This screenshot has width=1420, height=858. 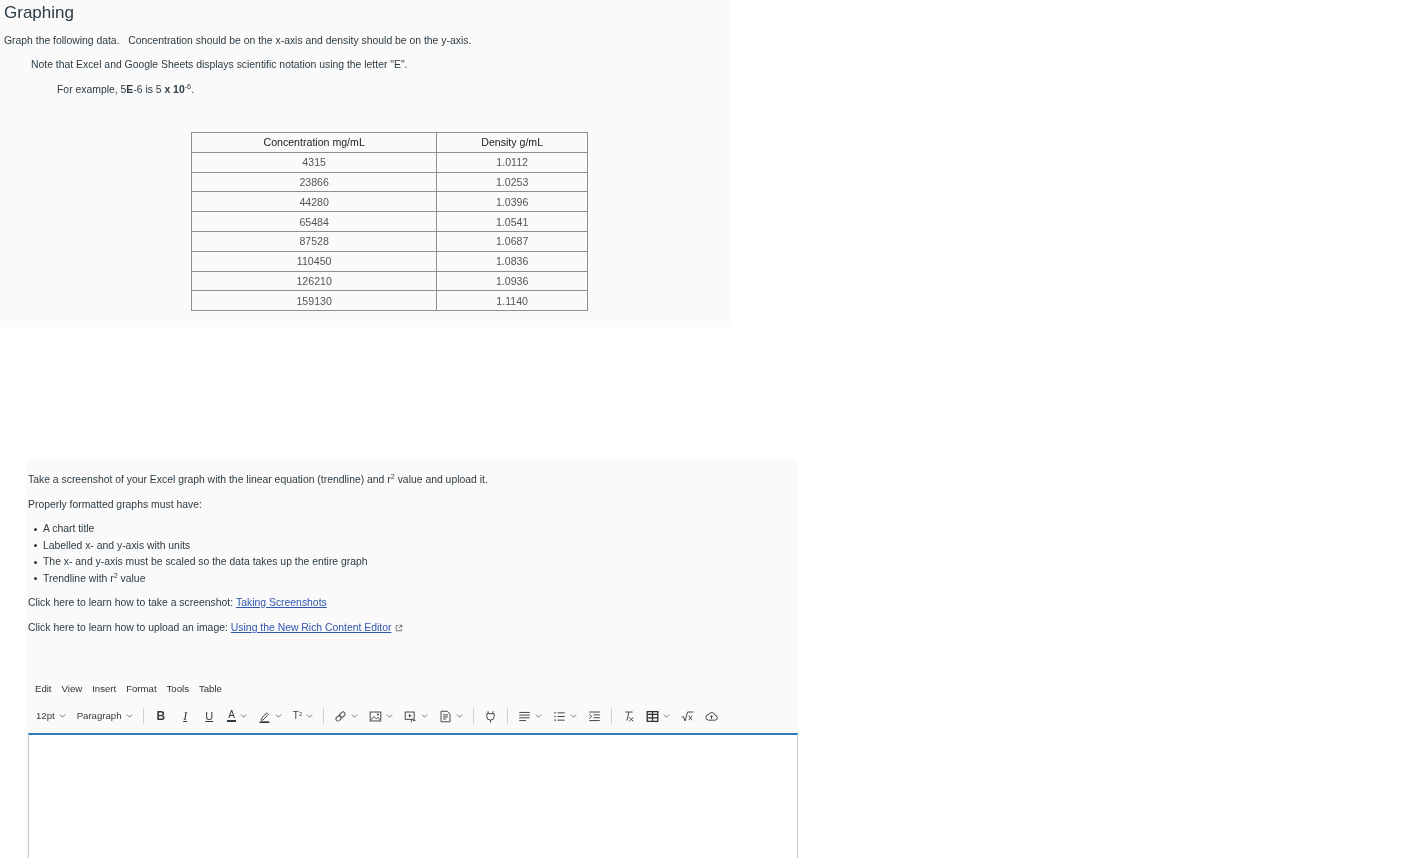 I want to click on underline-button: U, so click(x=209, y=716).